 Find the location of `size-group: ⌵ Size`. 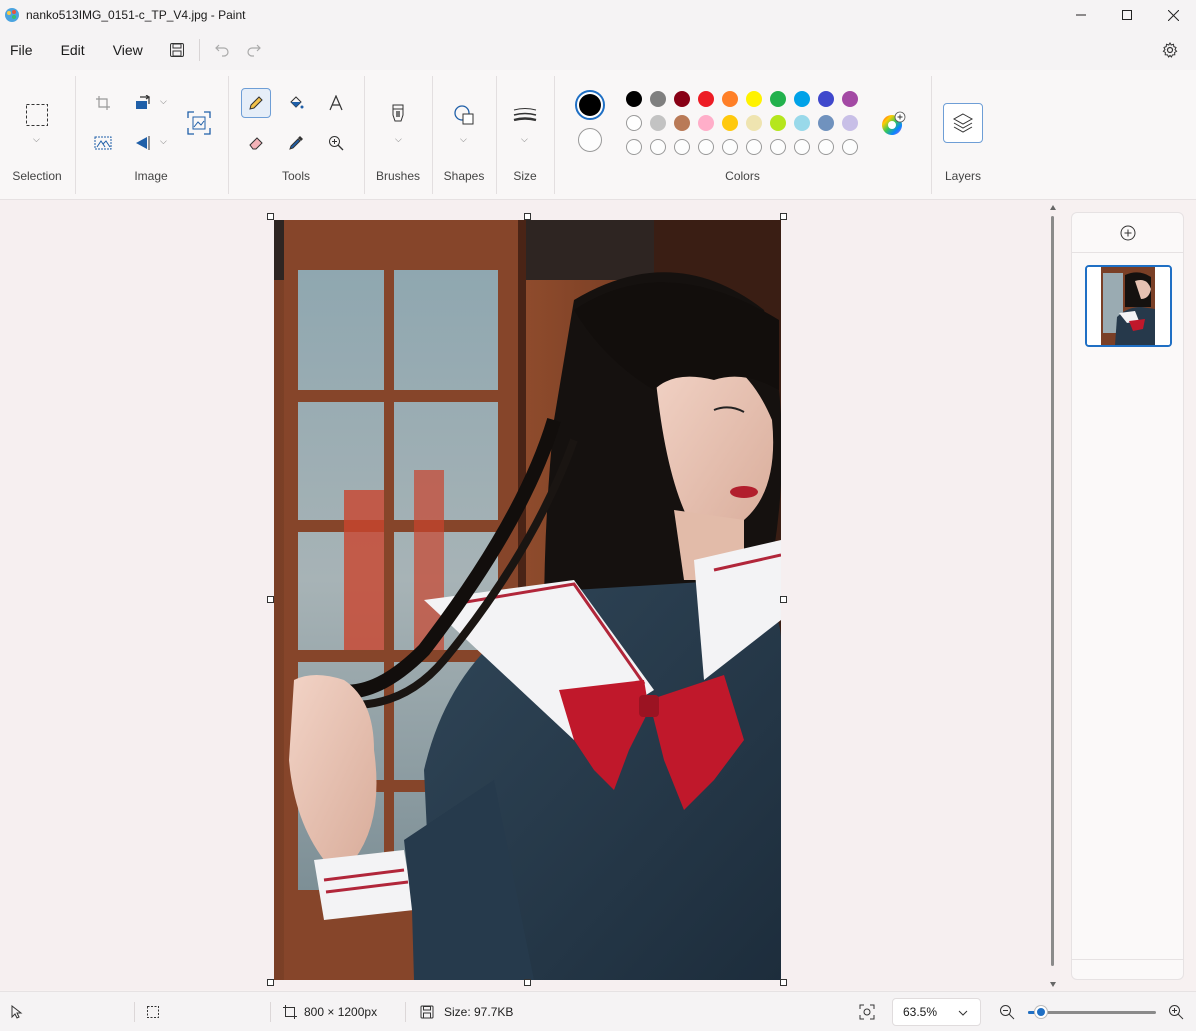

size-group: ⌵ Size is located at coordinates (525, 135).